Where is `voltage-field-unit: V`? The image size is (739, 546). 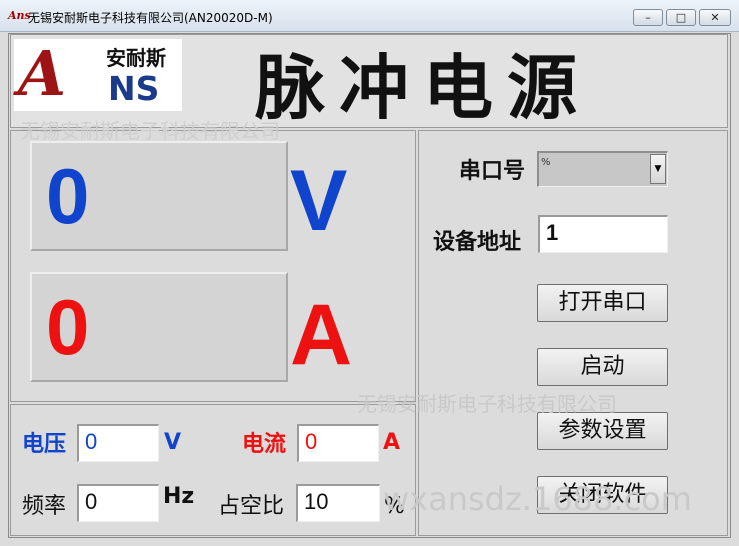 voltage-field-unit: V is located at coordinates (173, 442).